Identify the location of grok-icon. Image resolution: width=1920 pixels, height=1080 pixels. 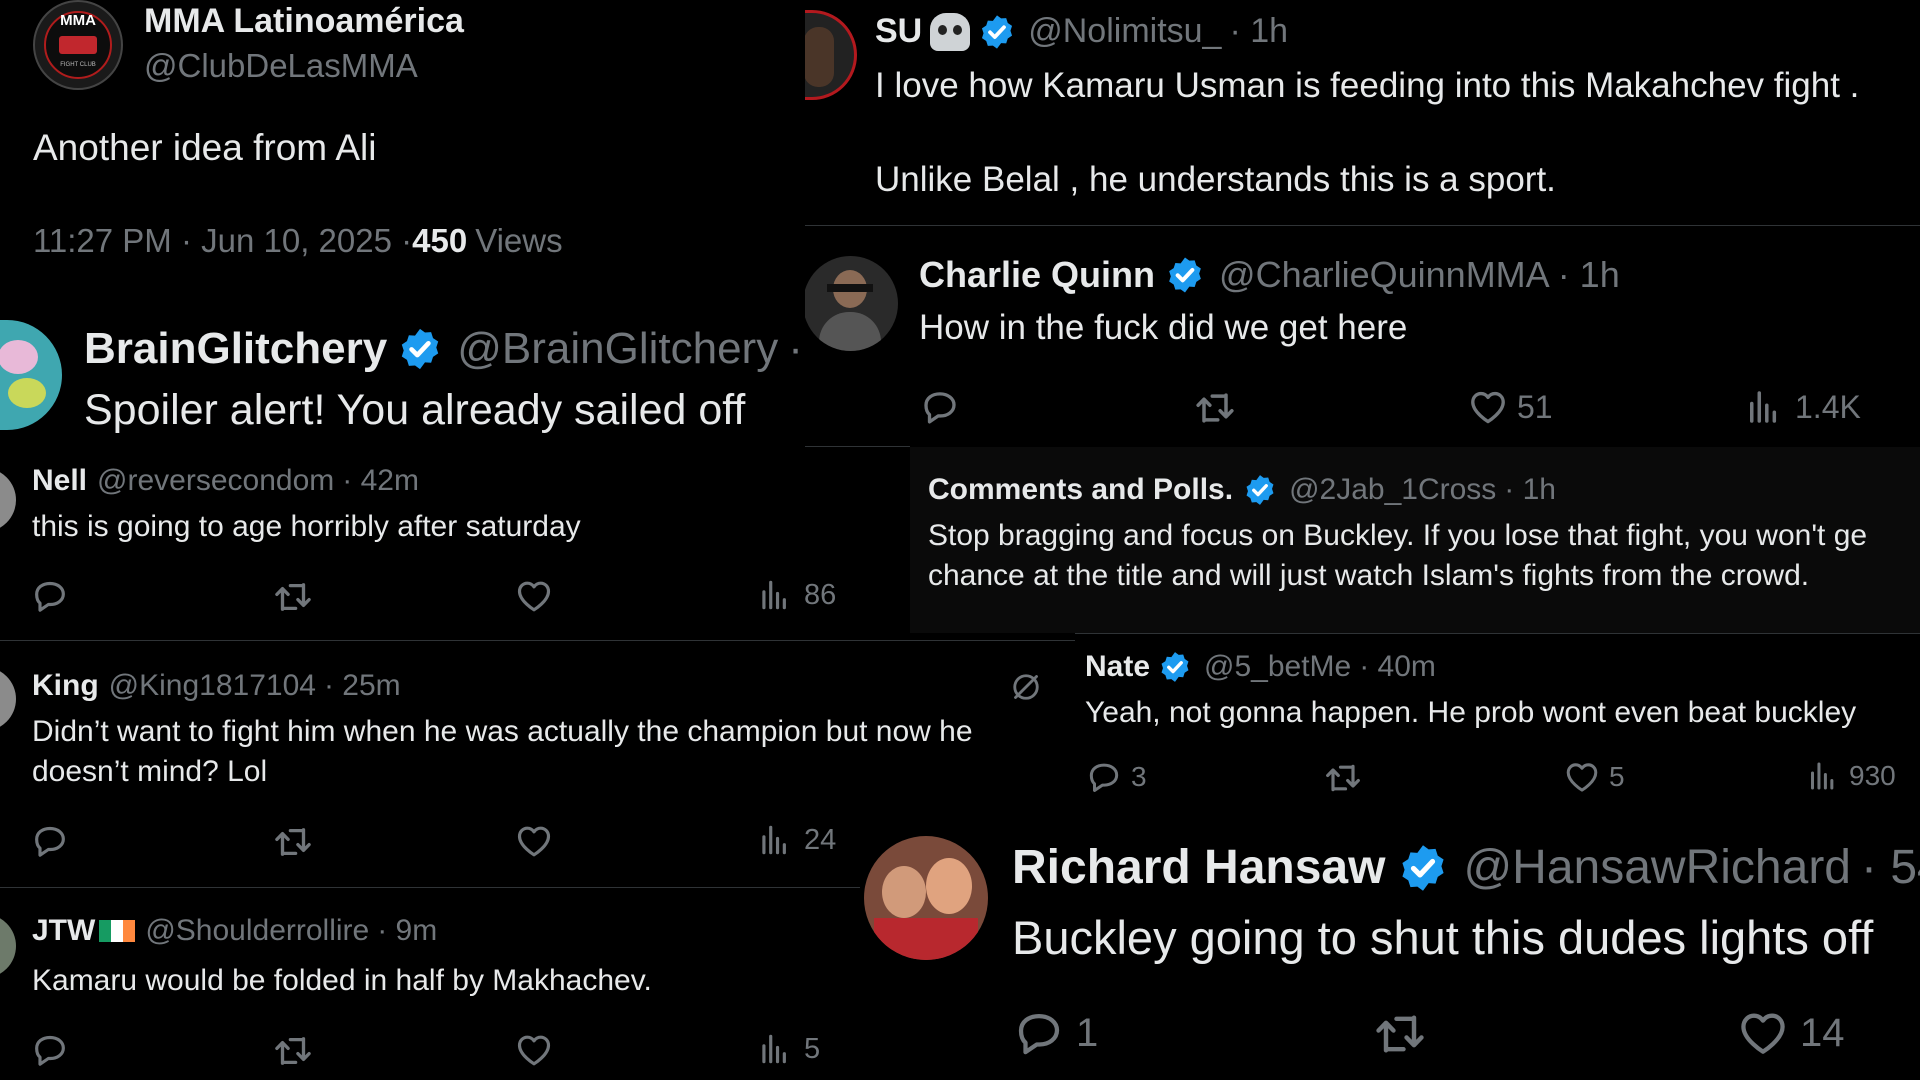
(1026, 687).